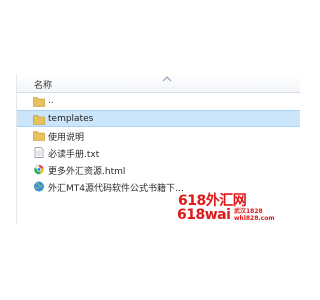  Describe the element at coordinates (74, 155) in the screenshot. I see `file-name: 必读手册.txt` at that location.